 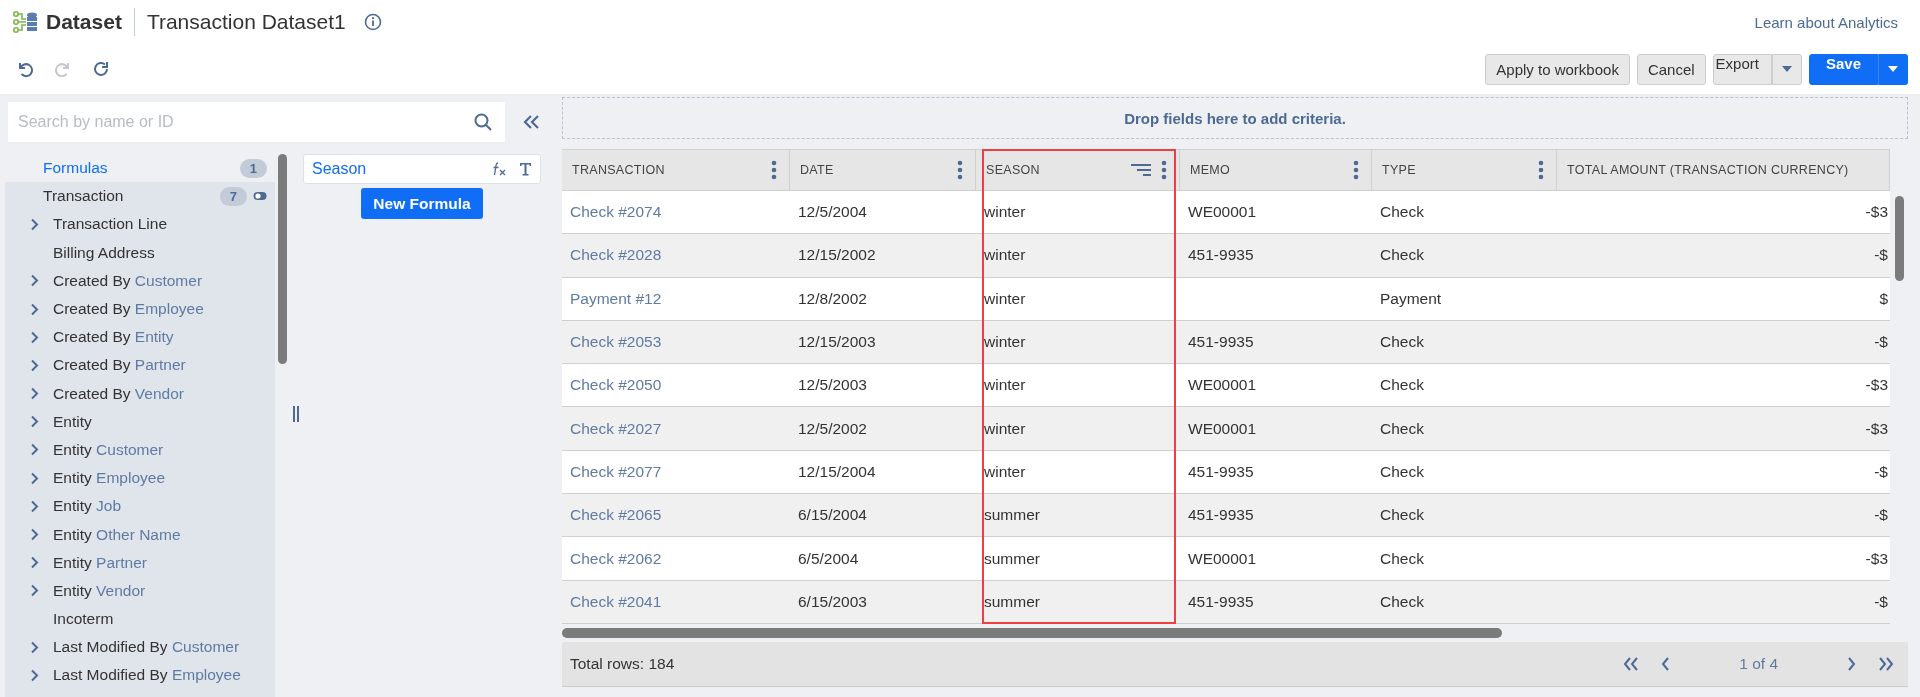 What do you see at coordinates (676, 170) in the screenshot?
I see `column-header: TRANSACTION` at bounding box center [676, 170].